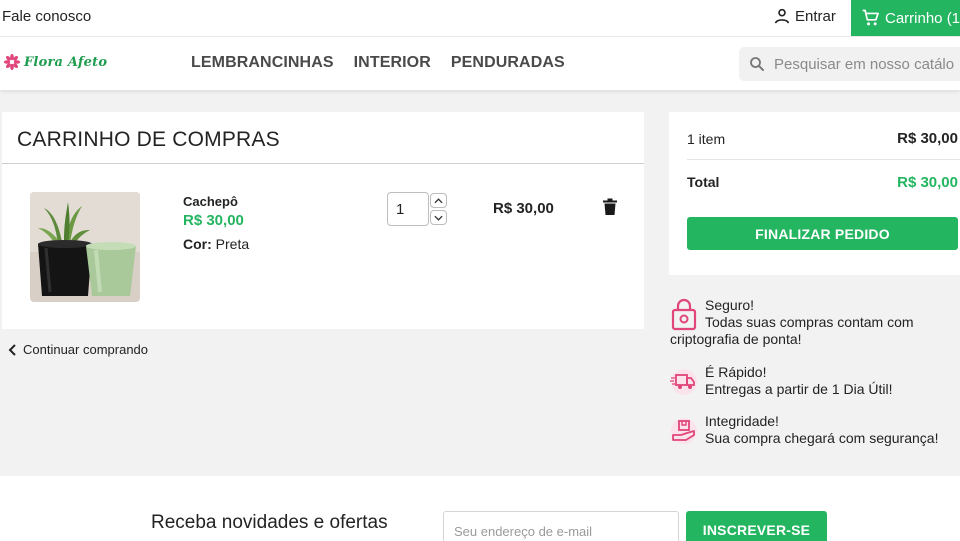  I want to click on main-nav: LEMBRANCINHAS INTERIOR PENDURADAS, so click(378, 63).